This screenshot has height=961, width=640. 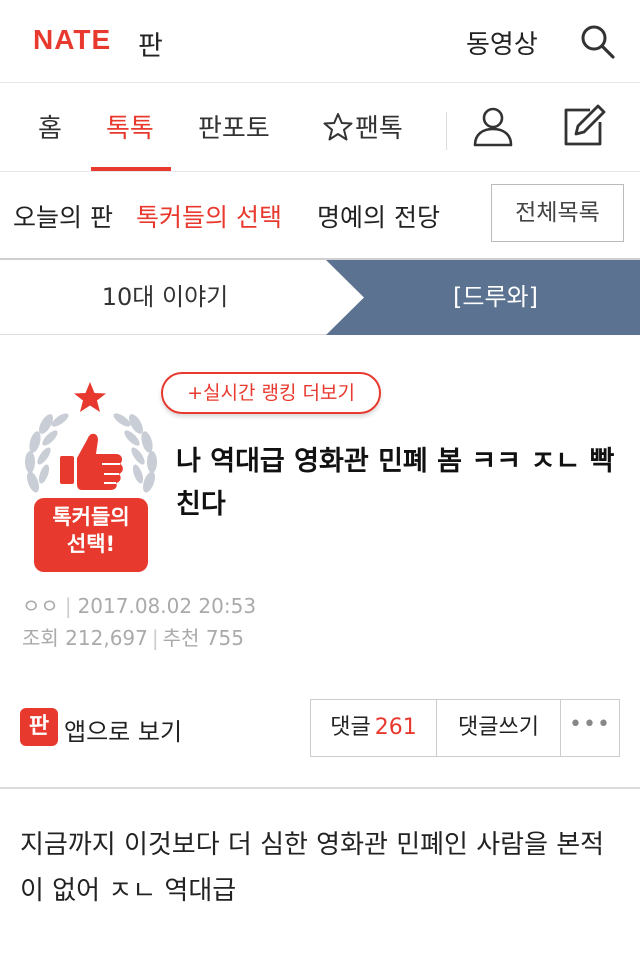 What do you see at coordinates (63, 216) in the screenshot?
I see `subnav-today: 오늘의 판` at bounding box center [63, 216].